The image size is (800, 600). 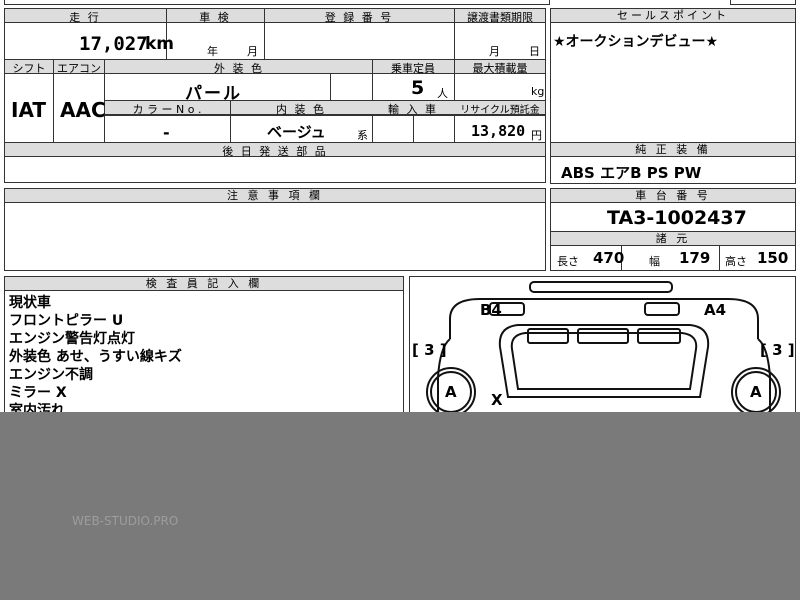 What do you see at coordinates (83, 110) in the screenshot?
I see `ac-value: AAC` at bounding box center [83, 110].